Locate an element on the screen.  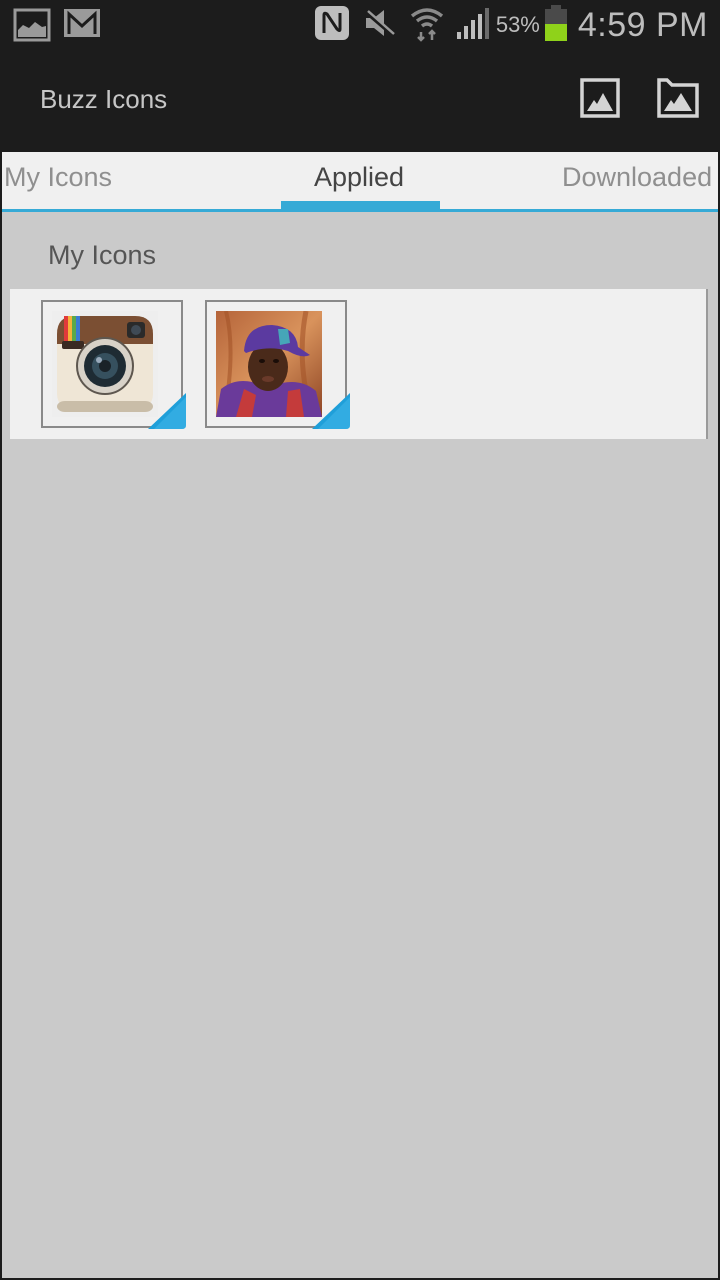
clock: 4:59 PM is located at coordinates (642, 24).